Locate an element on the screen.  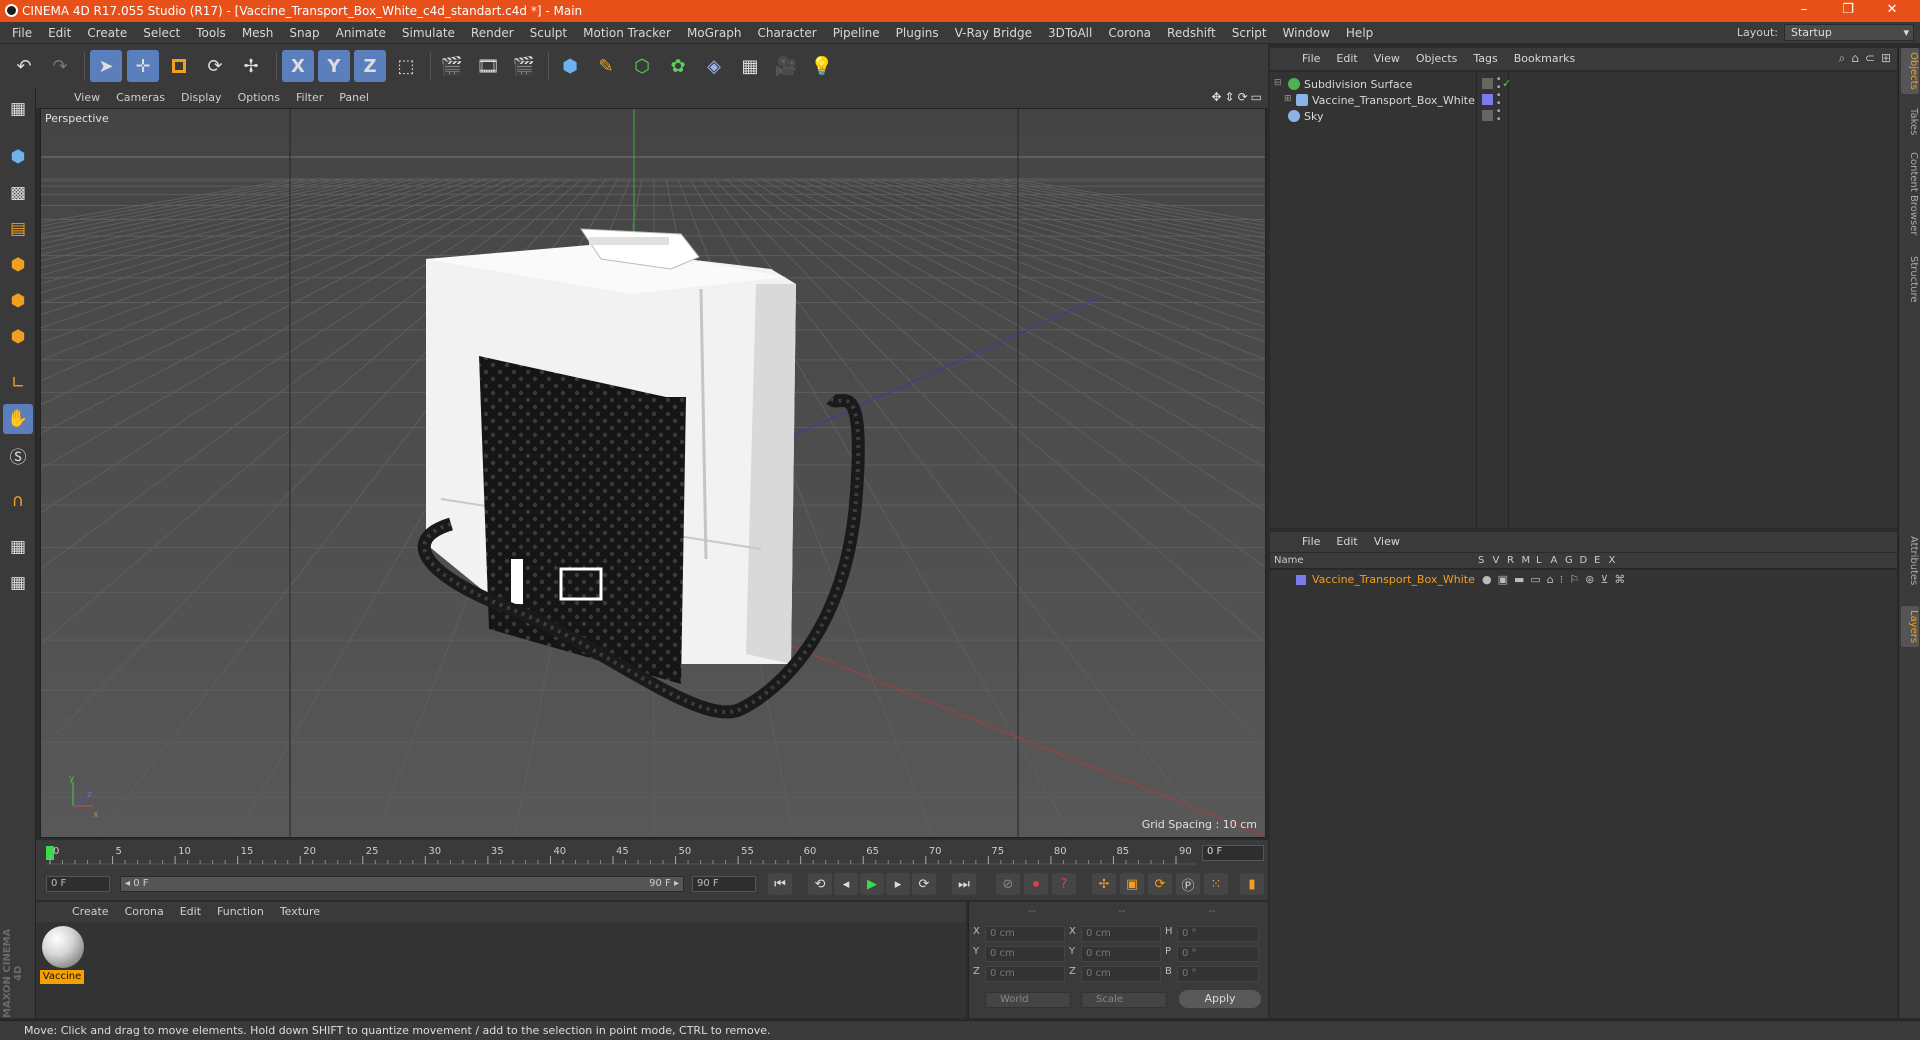
home-icon: ⌂ is located at coordinates (1855, 58).